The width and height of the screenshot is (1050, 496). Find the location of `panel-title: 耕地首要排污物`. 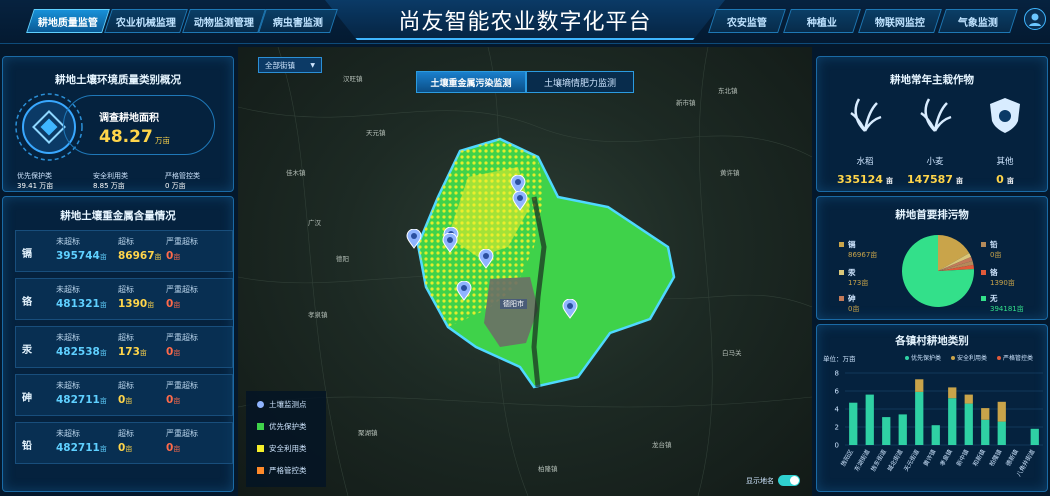

panel-title: 耕地首要排污物 is located at coordinates (932, 215).